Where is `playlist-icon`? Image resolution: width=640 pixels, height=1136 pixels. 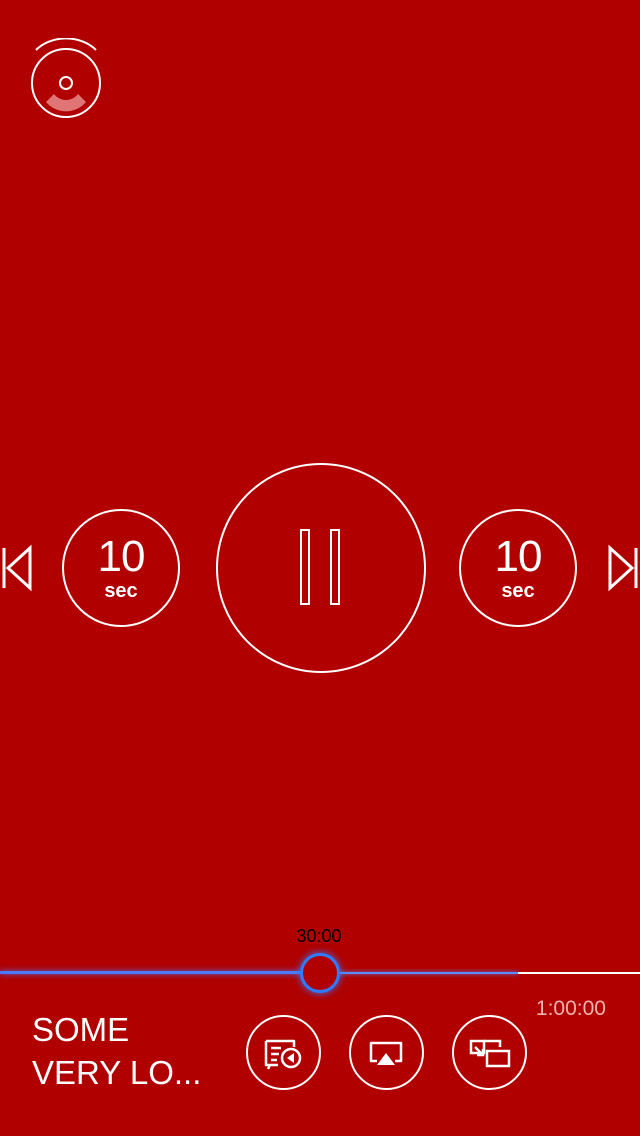 playlist-icon is located at coordinates (283, 1054).